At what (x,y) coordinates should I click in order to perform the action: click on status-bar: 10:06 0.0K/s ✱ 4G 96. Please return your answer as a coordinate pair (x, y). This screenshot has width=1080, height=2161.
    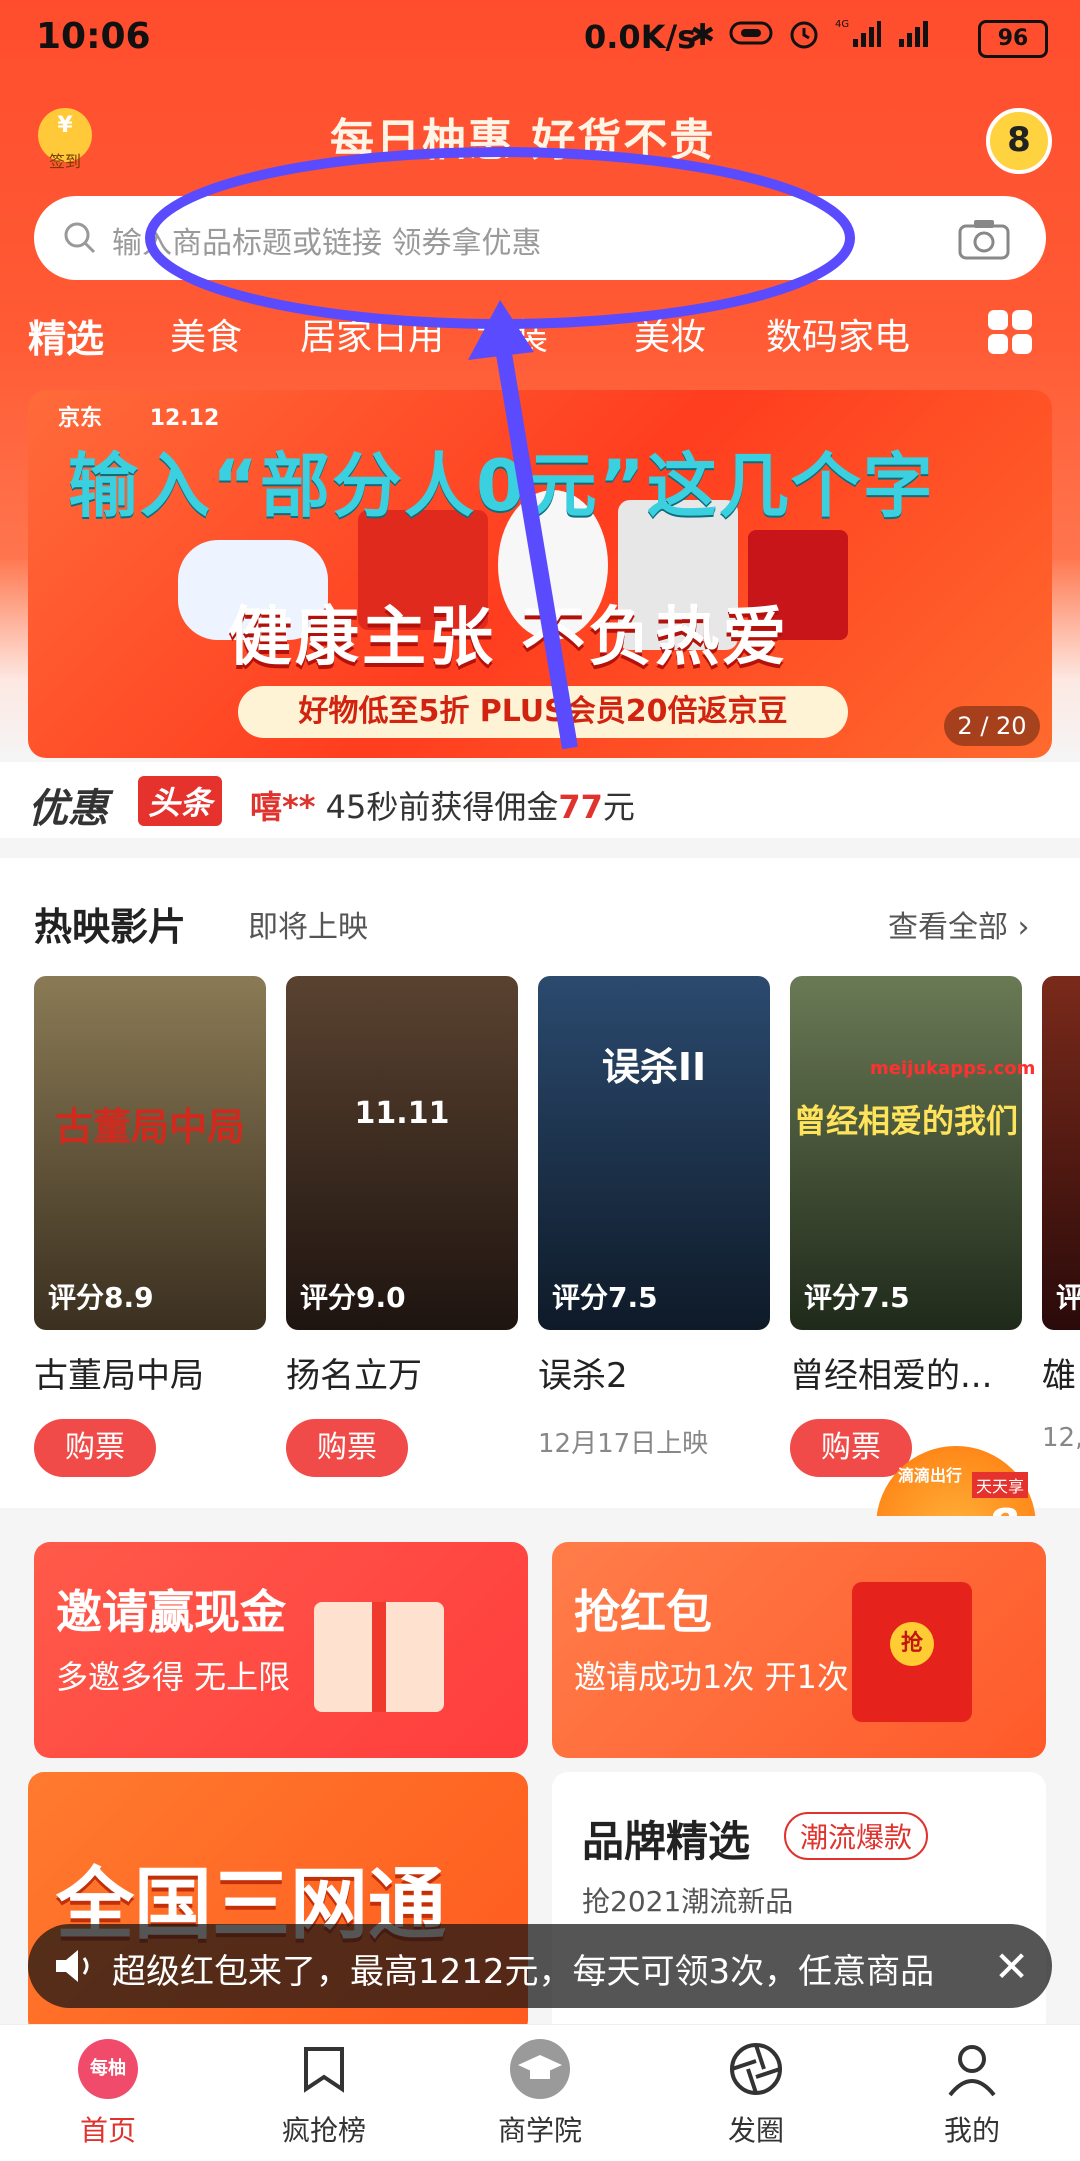
    Looking at the image, I should click on (540, 39).